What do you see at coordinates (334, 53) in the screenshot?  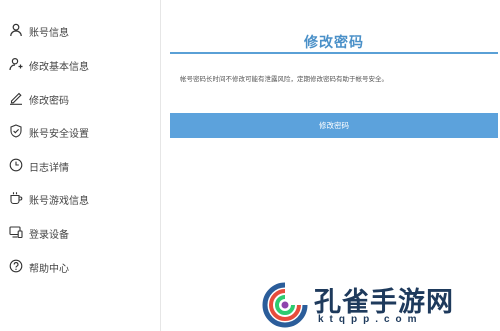 I see `title-divider` at bounding box center [334, 53].